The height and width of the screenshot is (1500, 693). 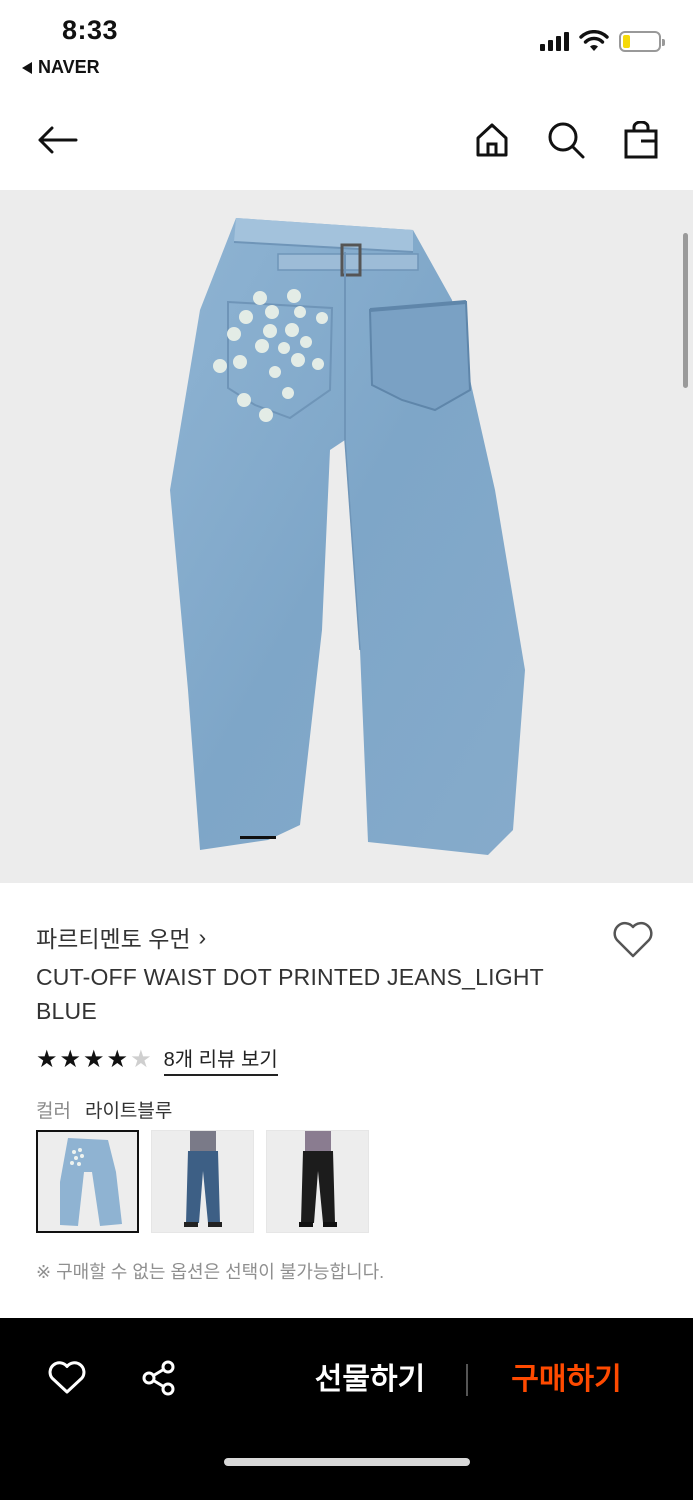 I want to click on share-icon, so click(x=158, y=1378).